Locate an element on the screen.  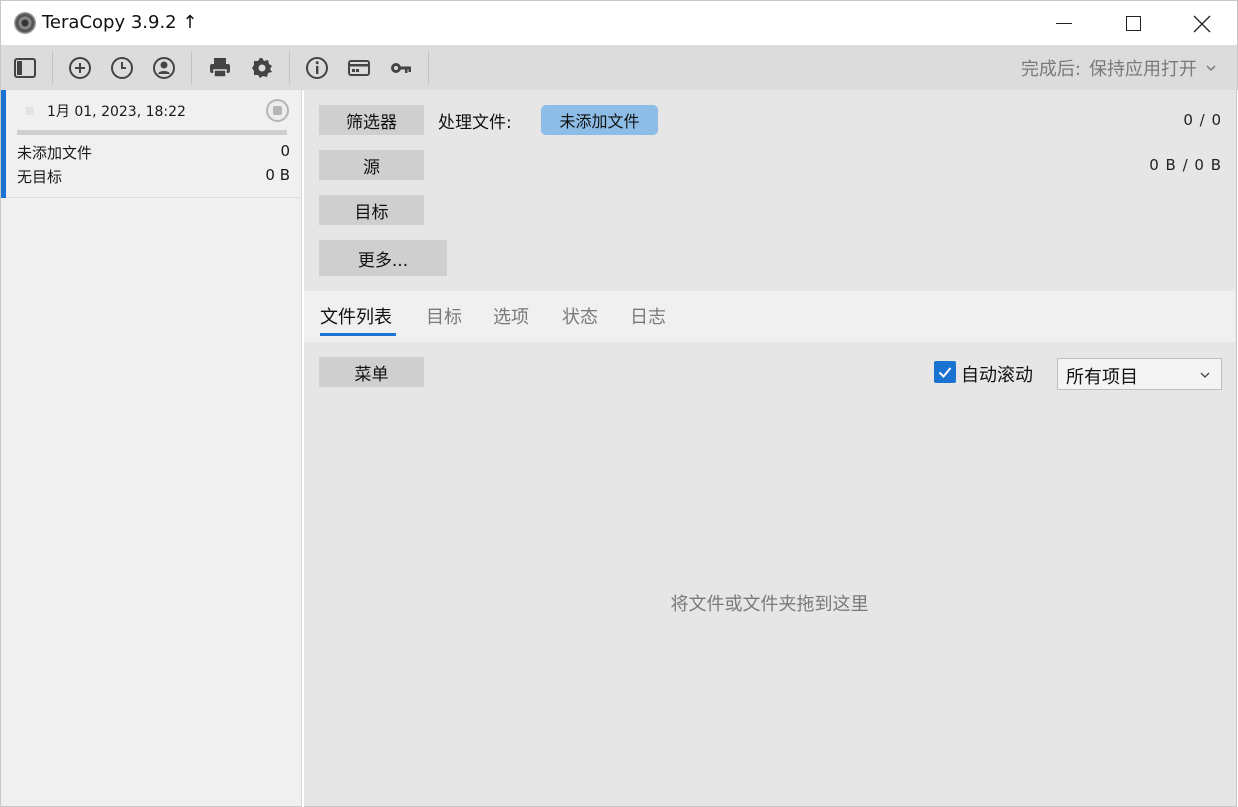
size-count: 0 B / 0 B is located at coordinates (1185, 165).